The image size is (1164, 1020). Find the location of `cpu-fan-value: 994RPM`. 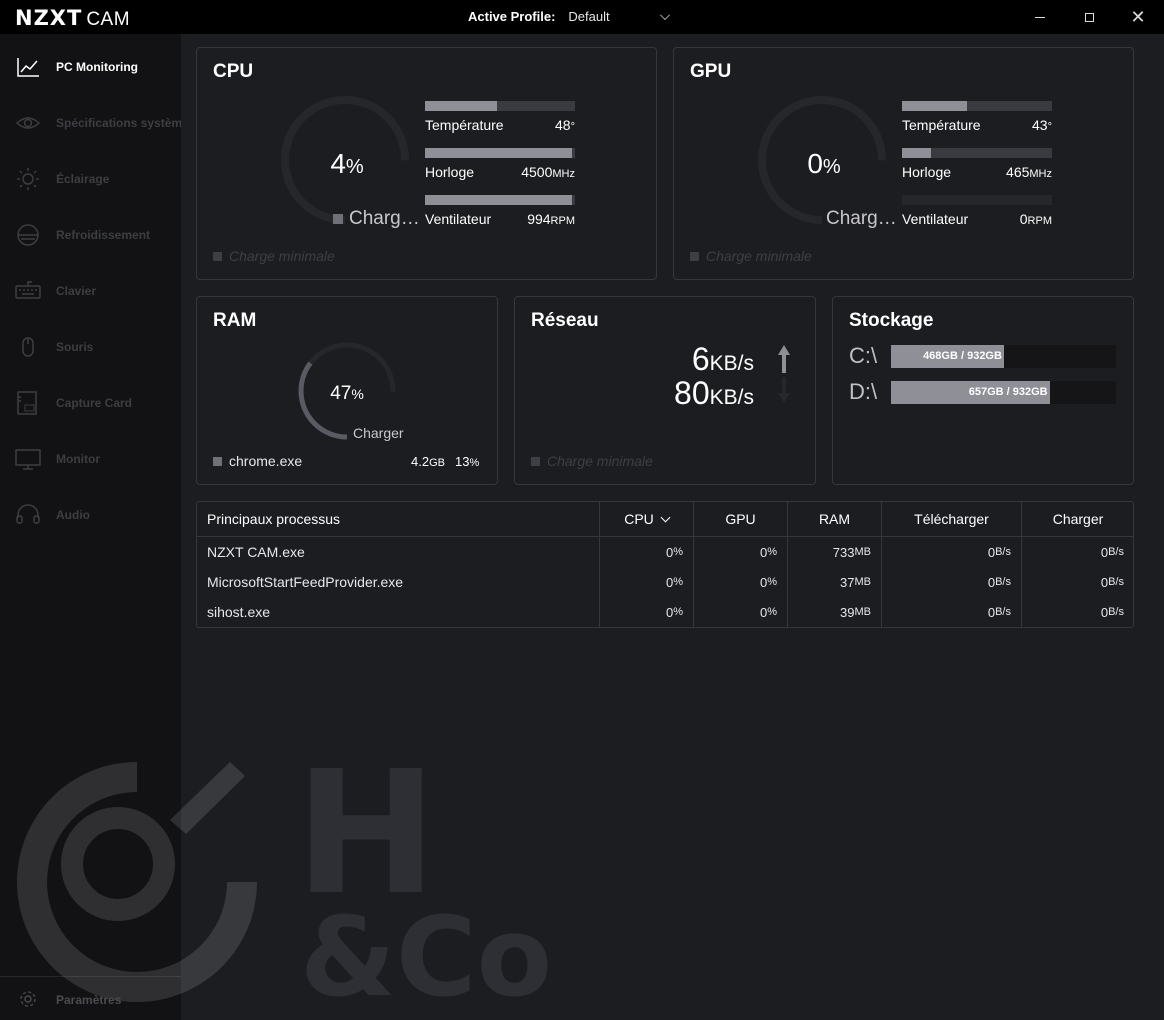

cpu-fan-value: 994RPM is located at coordinates (551, 219).